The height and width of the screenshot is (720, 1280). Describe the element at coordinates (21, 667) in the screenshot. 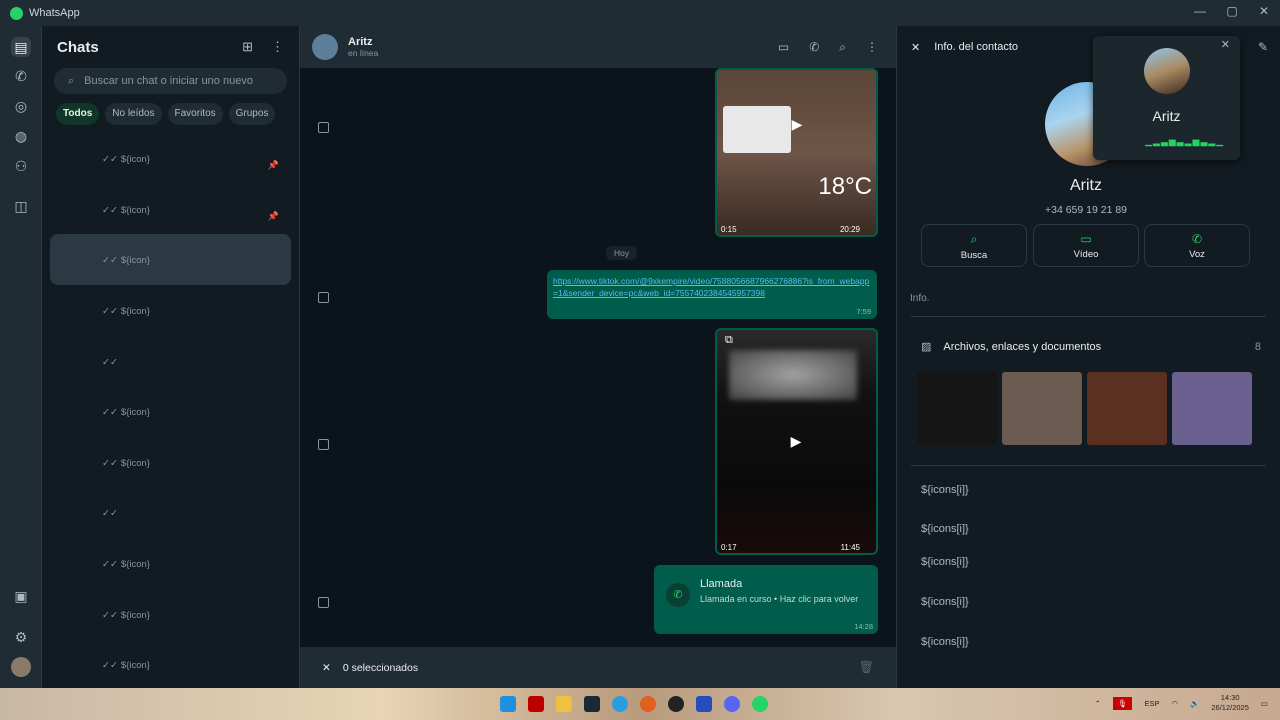

I see `profile-avatar` at that location.